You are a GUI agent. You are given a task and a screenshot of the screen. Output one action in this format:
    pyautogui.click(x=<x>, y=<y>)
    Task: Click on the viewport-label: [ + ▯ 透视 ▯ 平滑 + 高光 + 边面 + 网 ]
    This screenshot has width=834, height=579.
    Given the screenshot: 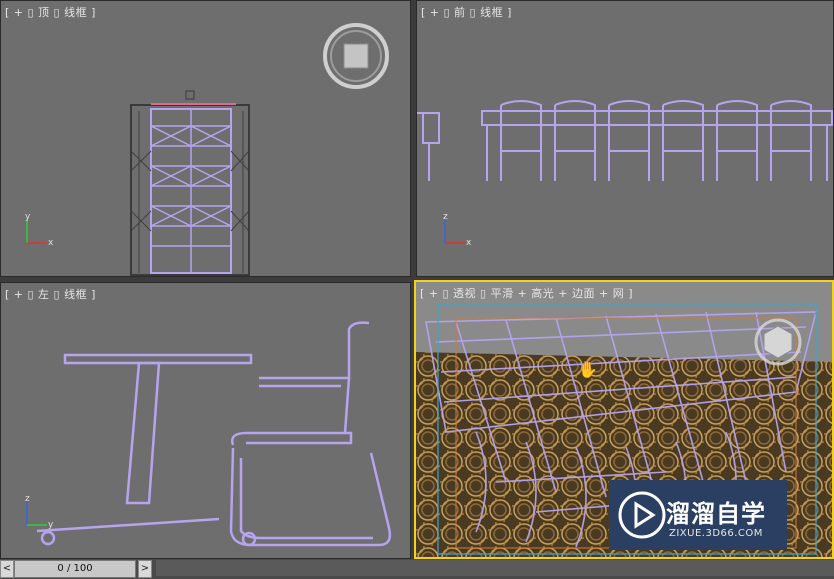 What is the action you would take?
    pyautogui.click(x=526, y=293)
    